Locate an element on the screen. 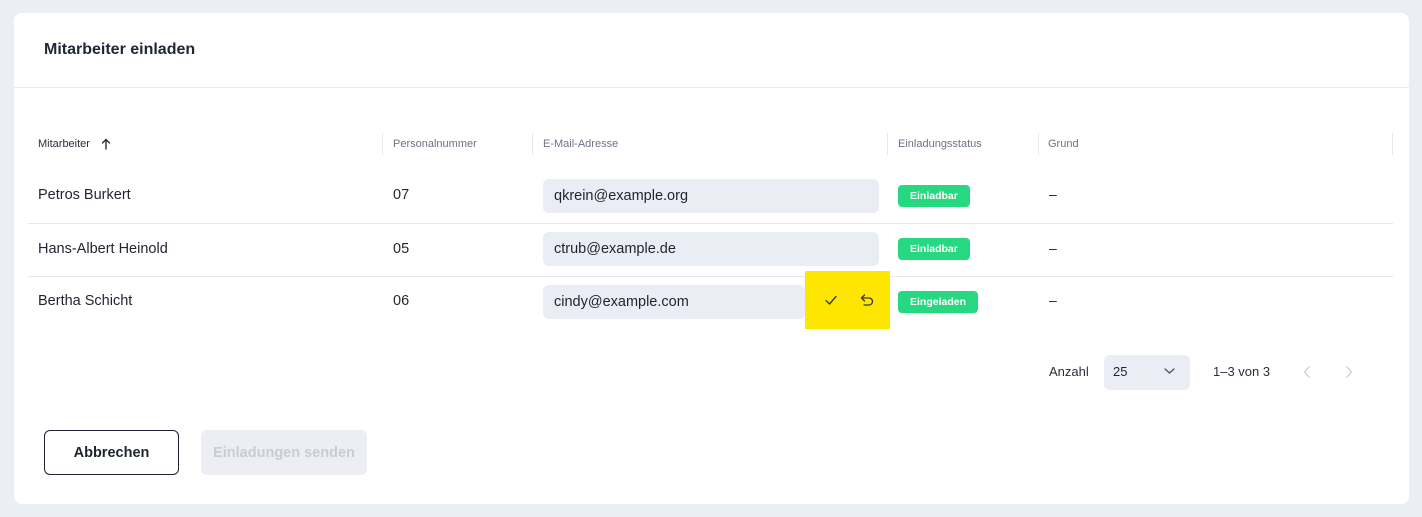 This screenshot has width=1422, height=517. column-header-email: E-Mail-Adresse is located at coordinates (580, 144).